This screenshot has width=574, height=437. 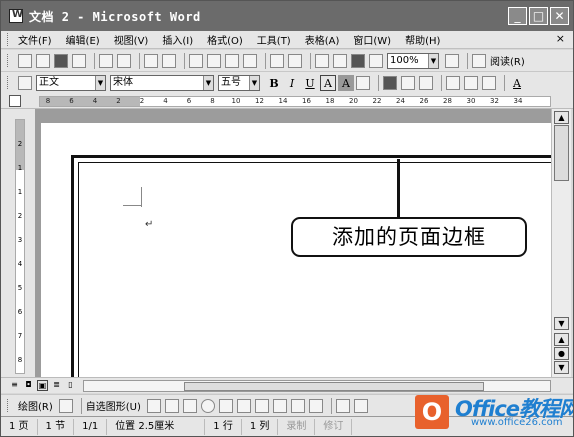 What do you see at coordinates (79, 60) in the screenshot?
I see `permission-icon` at bounding box center [79, 60].